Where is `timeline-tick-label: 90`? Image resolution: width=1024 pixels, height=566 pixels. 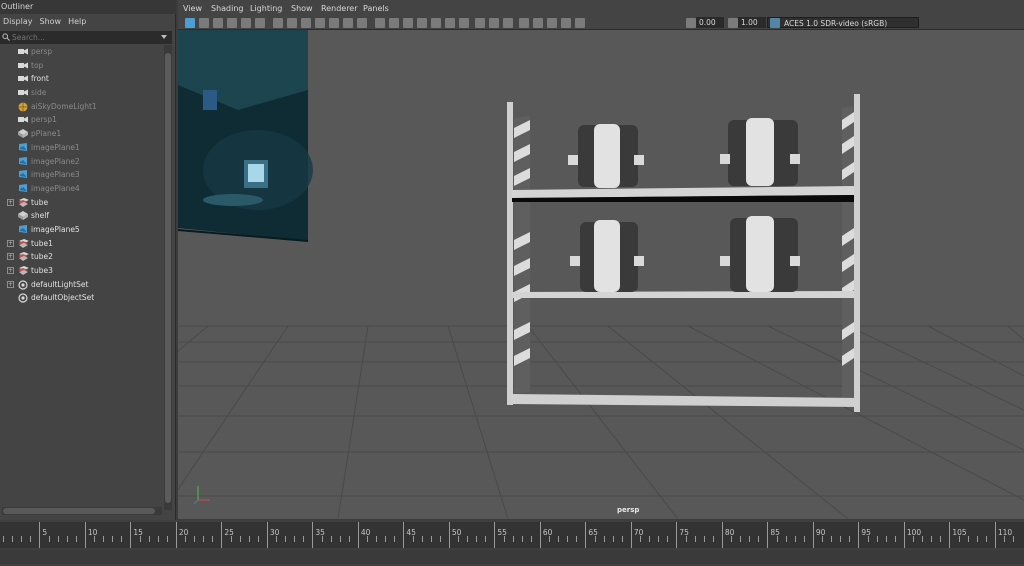 timeline-tick-label: 90 is located at coordinates (820, 532).